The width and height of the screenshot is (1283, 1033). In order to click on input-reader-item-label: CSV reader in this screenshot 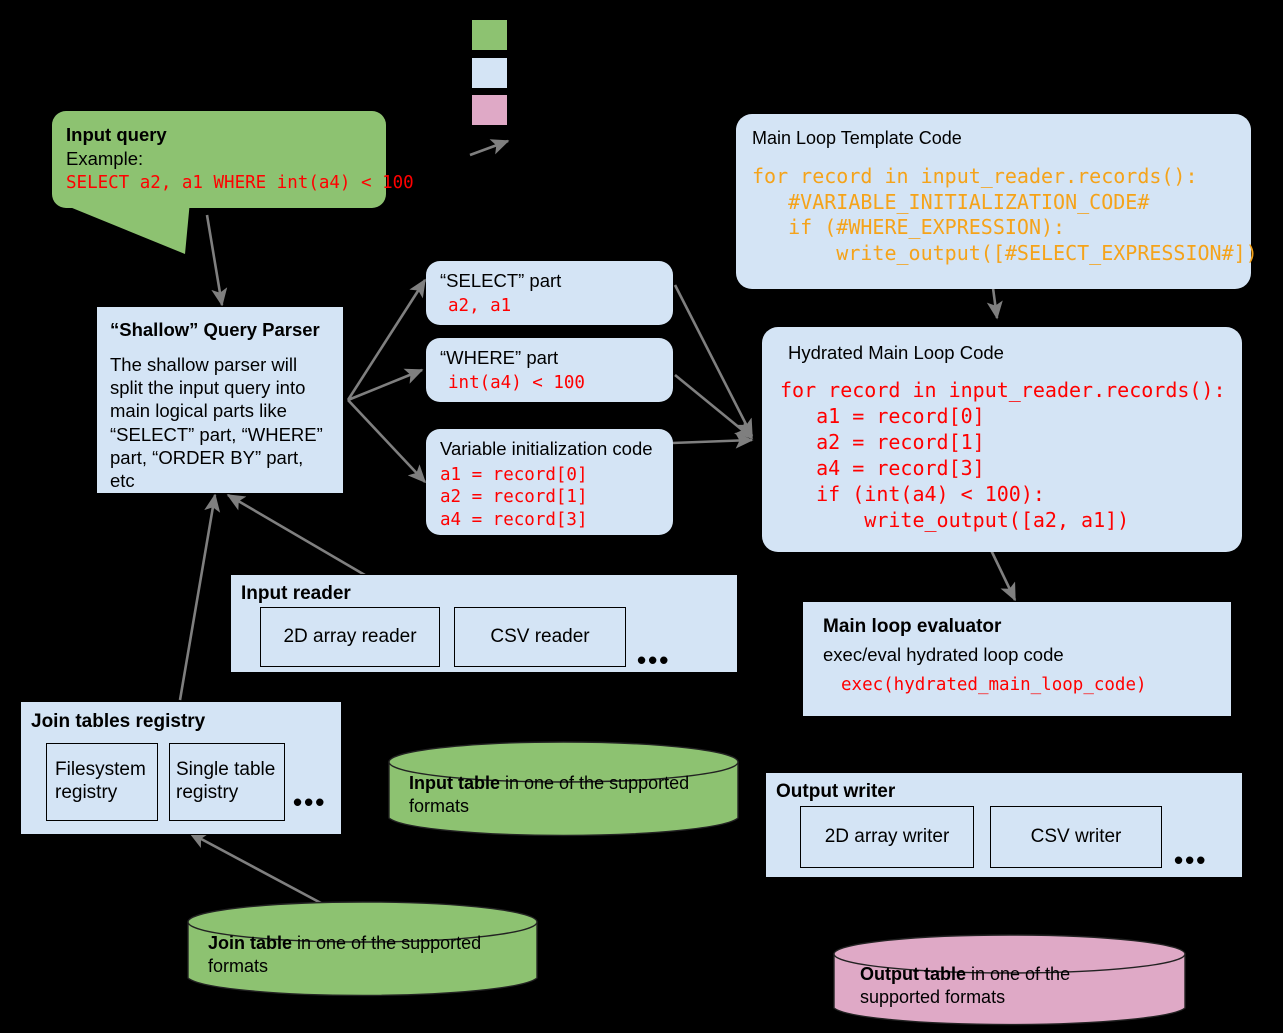, I will do `click(540, 636)`.